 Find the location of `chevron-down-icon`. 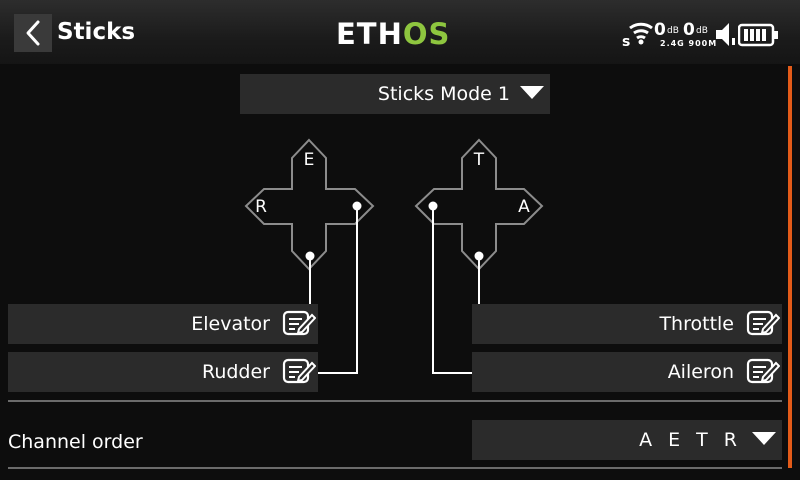

chevron-down-icon is located at coordinates (764, 438).